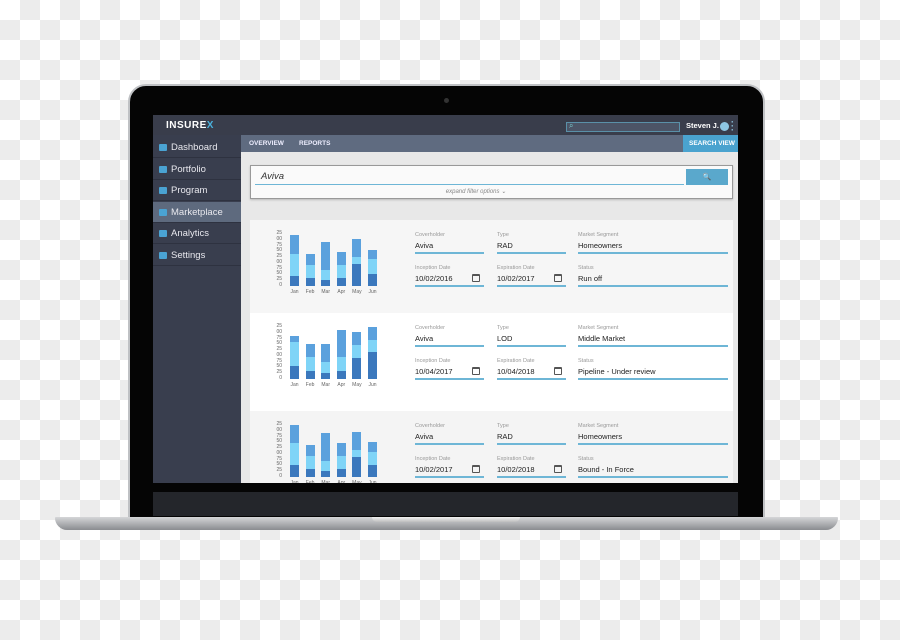 This screenshot has height=640, width=900. I want to click on bar-segment-feb-s2, so click(310, 271).